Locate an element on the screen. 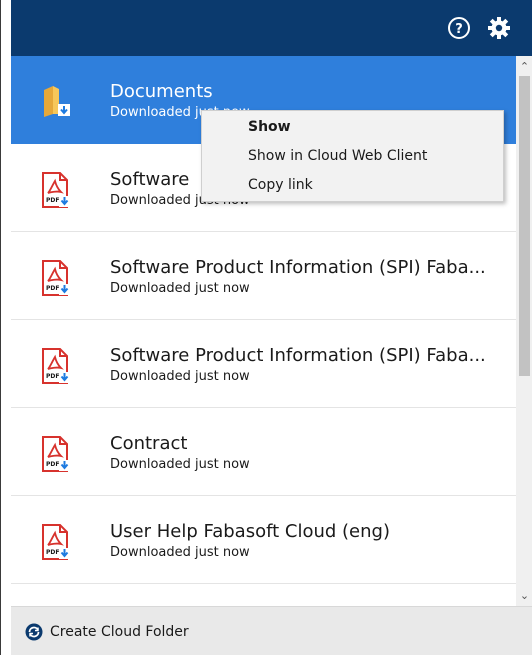 The width and height of the screenshot is (532, 655). create-cloud-folder-button: Create Cloud Folder is located at coordinates (107, 632).